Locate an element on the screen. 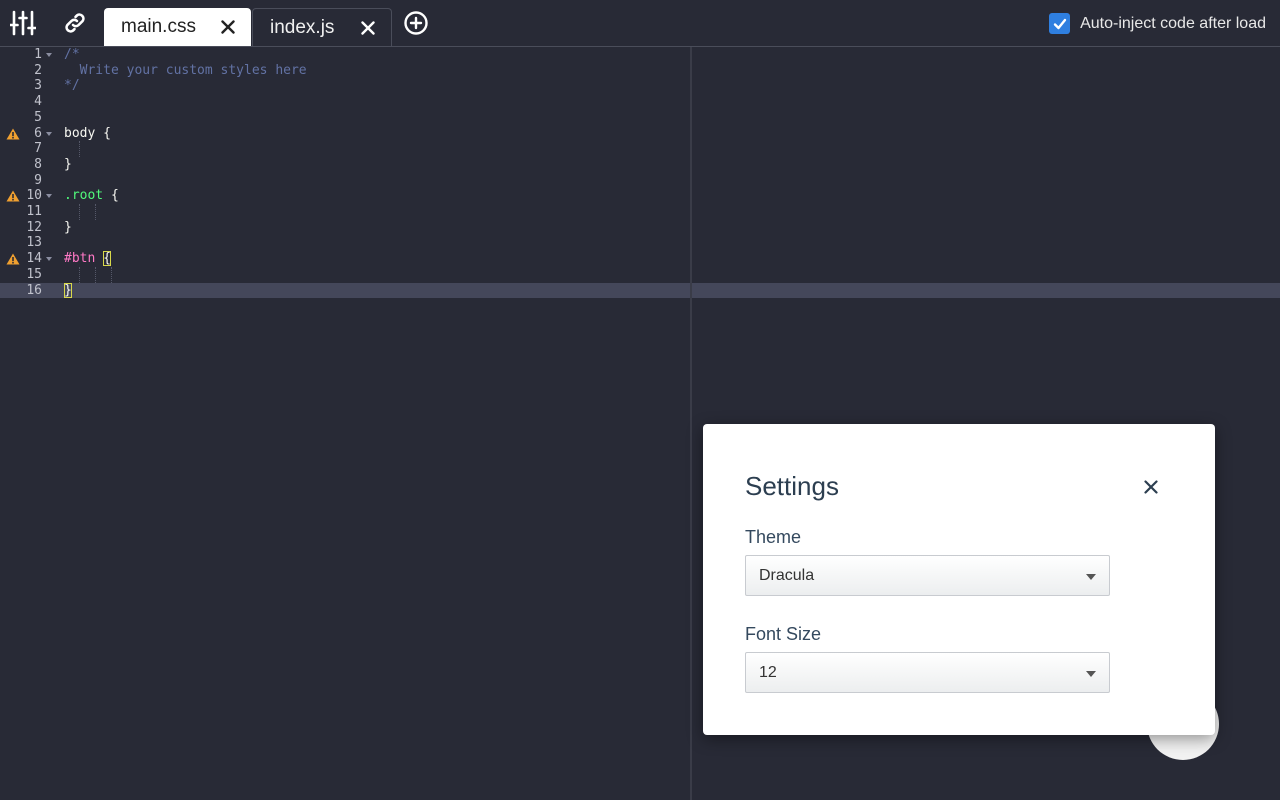 The width and height of the screenshot is (1280, 800). tab-label: main.css is located at coordinates (158, 26).